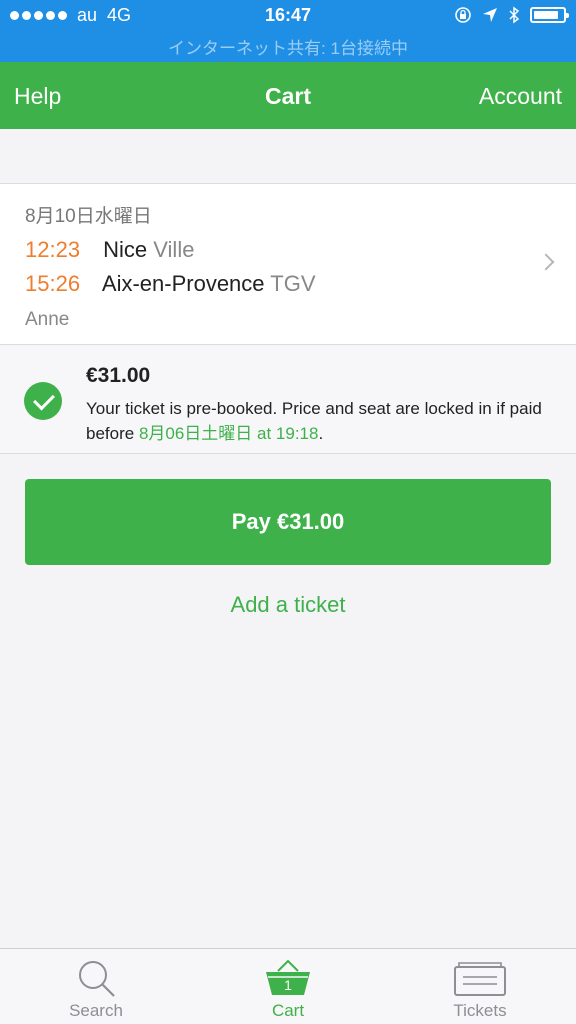  What do you see at coordinates (480, 979) in the screenshot?
I see `tickets-icon` at bounding box center [480, 979].